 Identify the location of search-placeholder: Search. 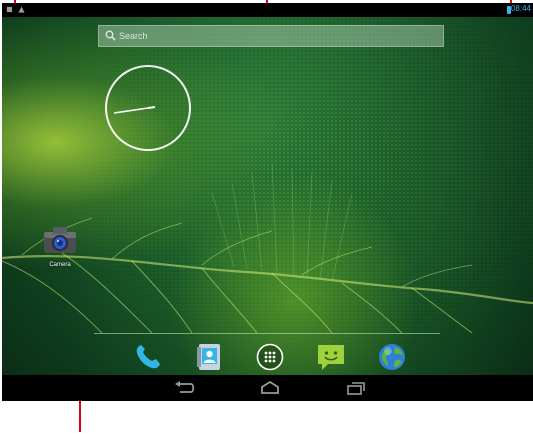
(133, 36).